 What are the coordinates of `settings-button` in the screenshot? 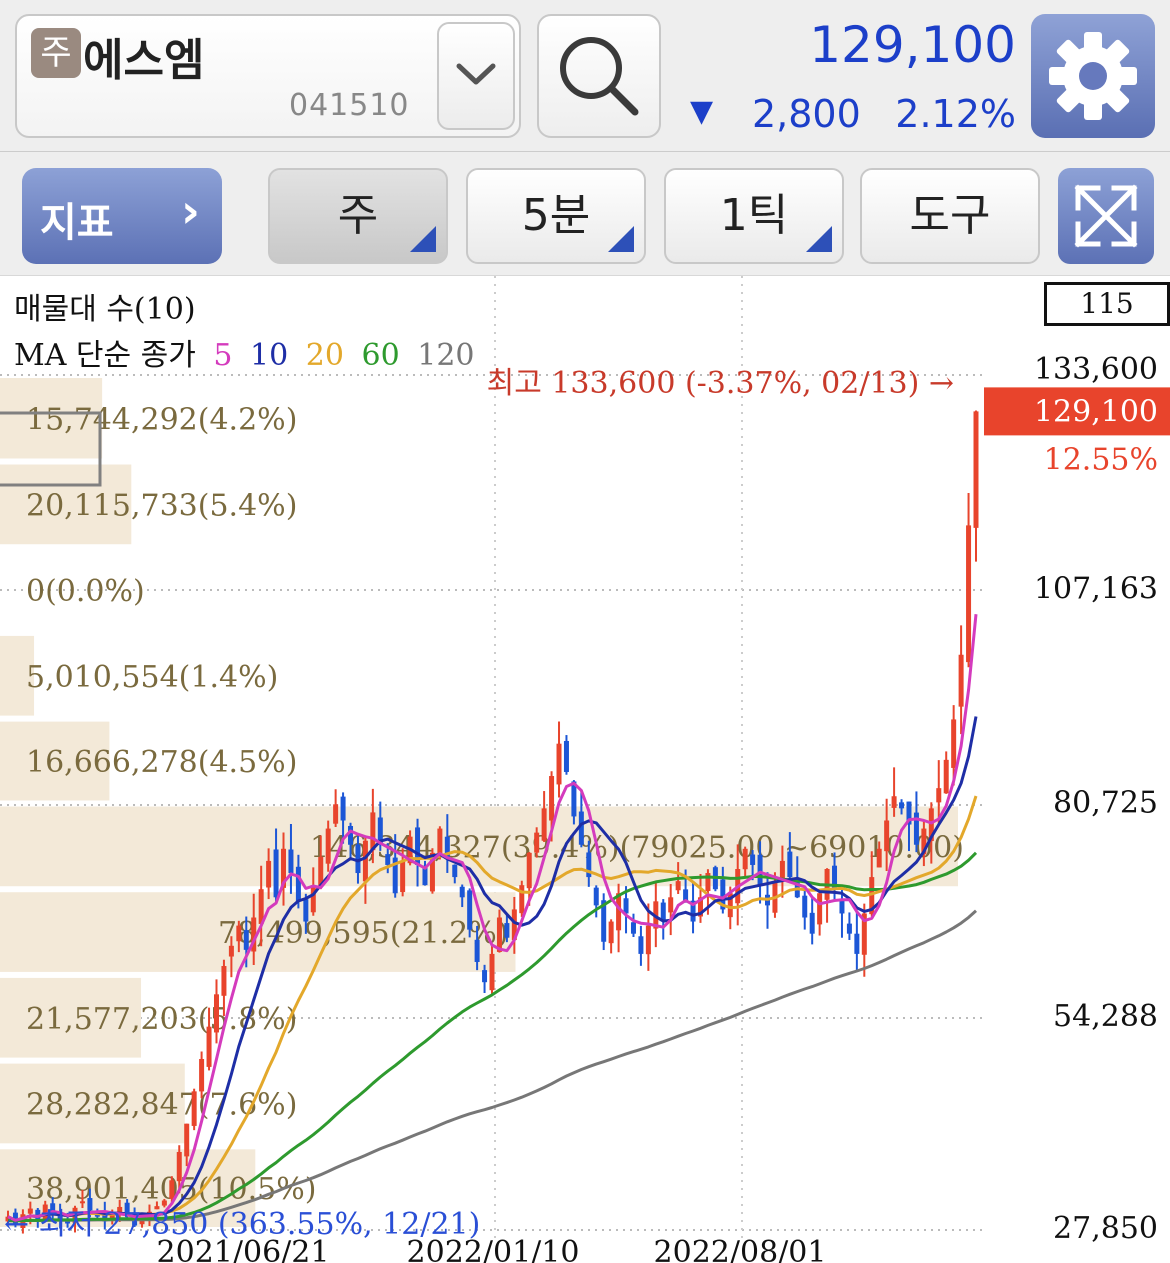 It's located at (1093, 76).